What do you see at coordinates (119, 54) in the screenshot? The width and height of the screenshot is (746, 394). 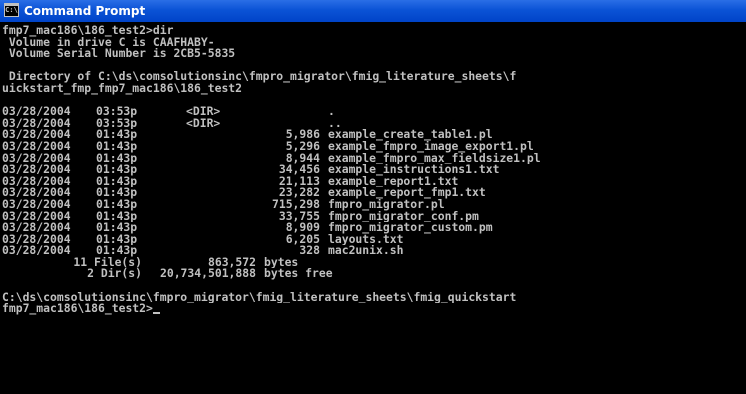 I see `volume-serial-line: Volume Serial Number is 2CB5-5835` at bounding box center [119, 54].